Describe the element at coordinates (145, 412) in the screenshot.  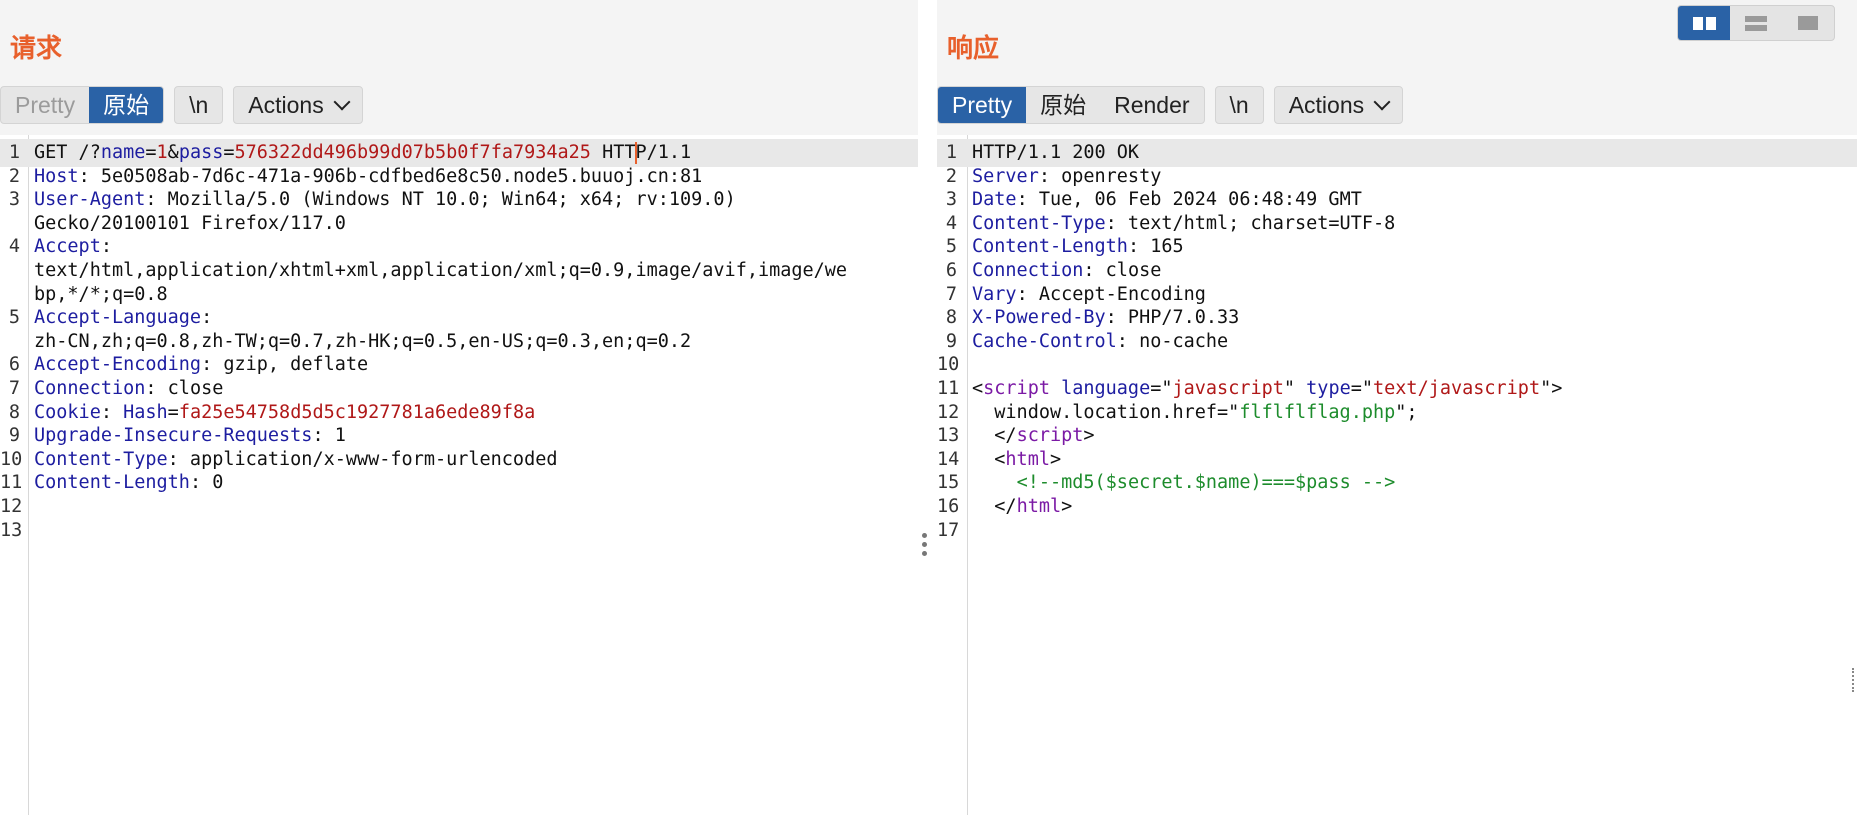
I see `token: Hash` at that location.